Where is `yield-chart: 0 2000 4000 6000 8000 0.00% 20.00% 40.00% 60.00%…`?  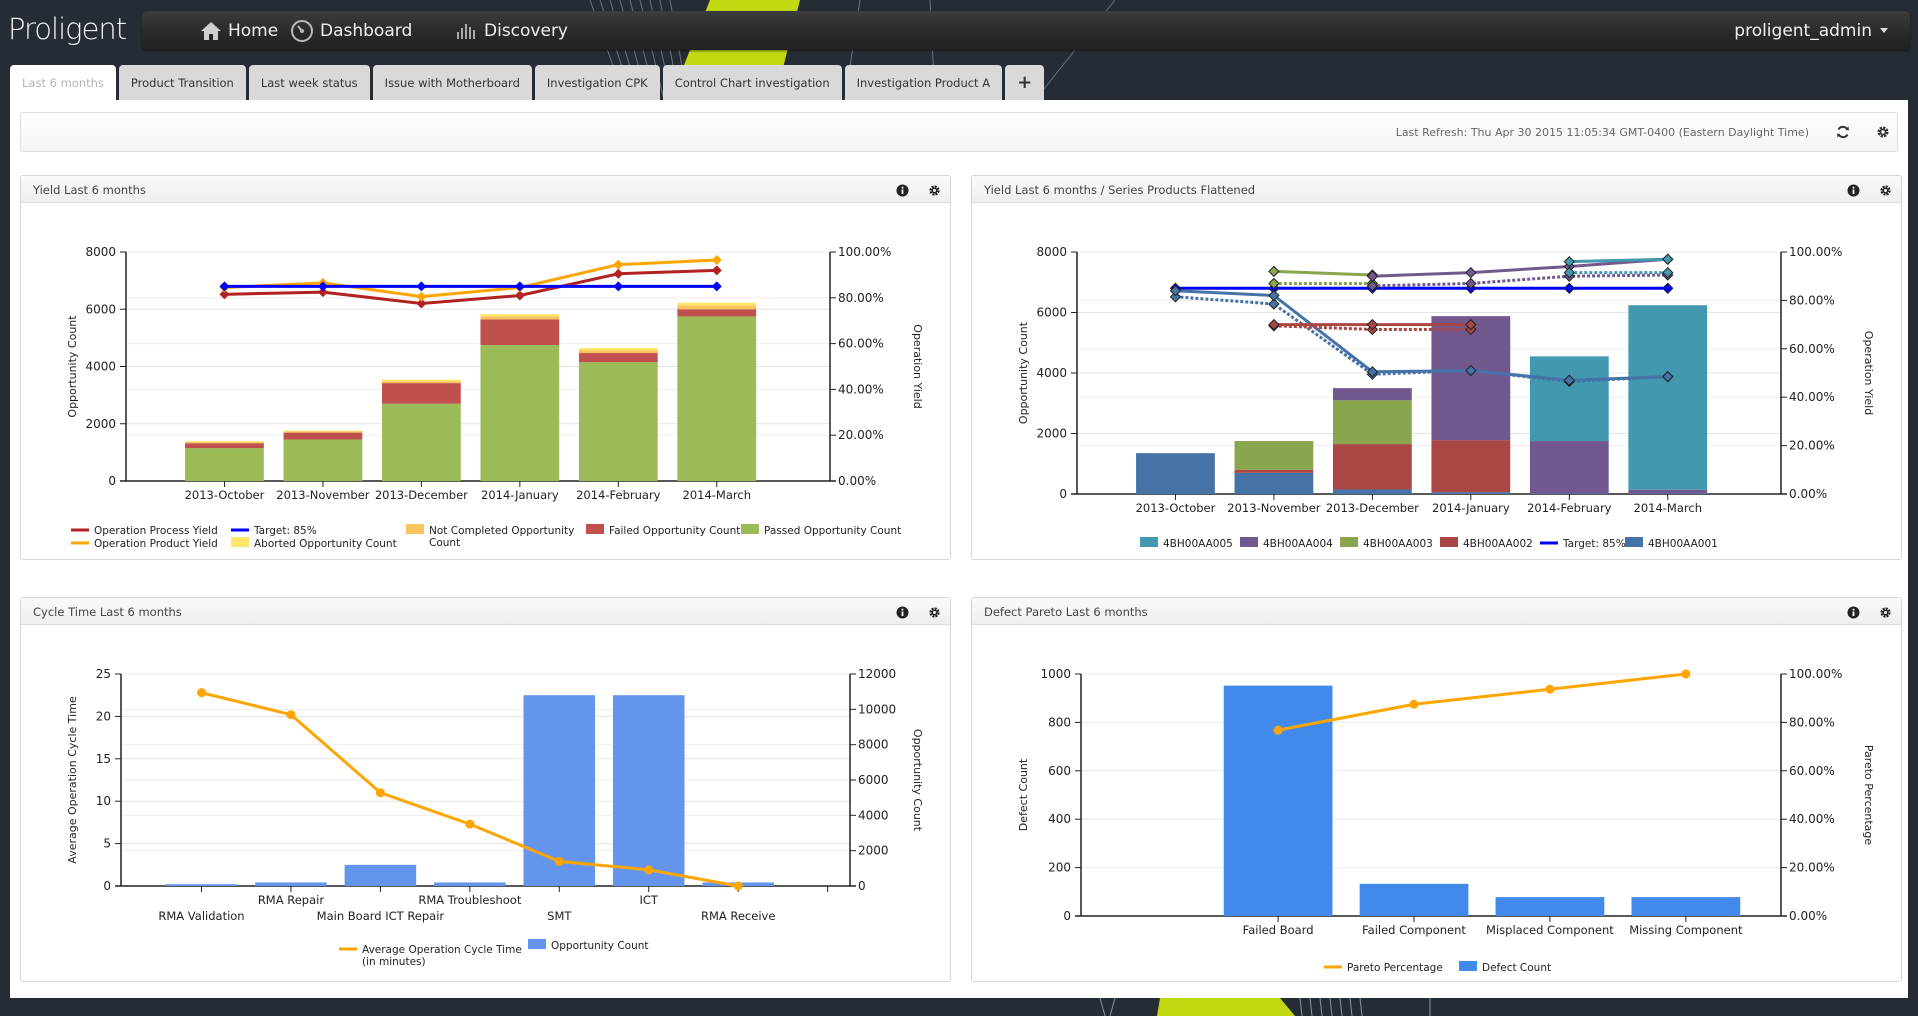 yield-chart: 0 2000 4000 6000 8000 0.00% 20.00% 40.00% 60.00%… is located at coordinates (495, 397).